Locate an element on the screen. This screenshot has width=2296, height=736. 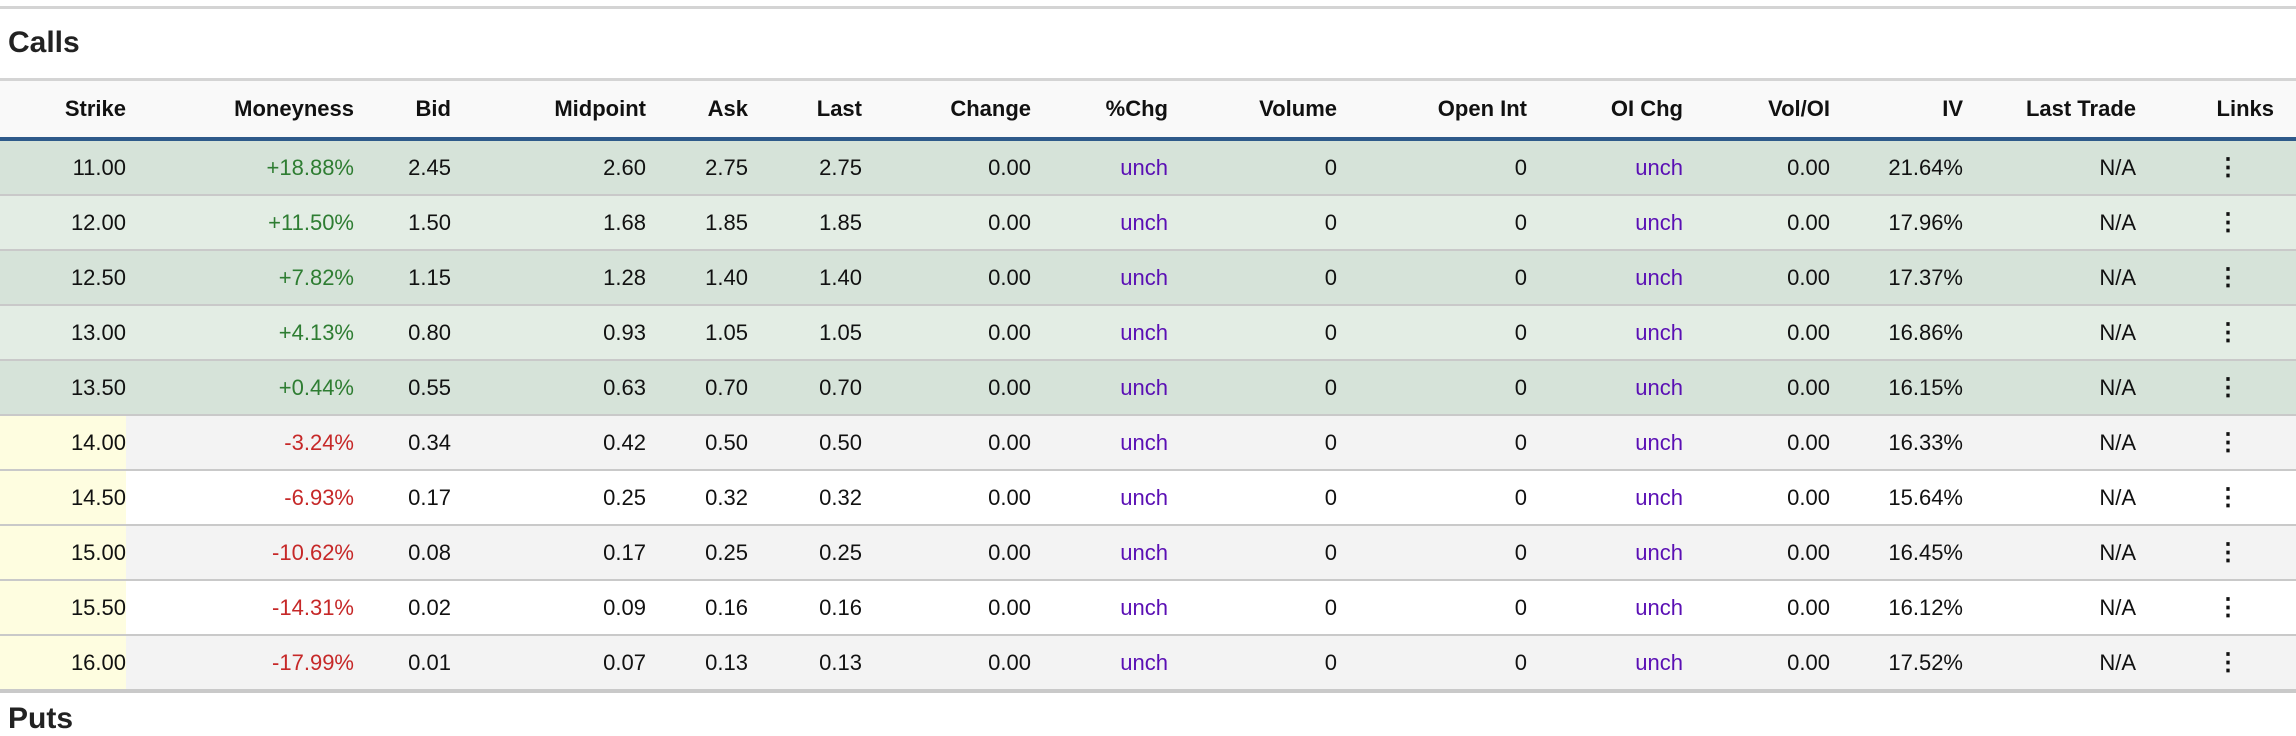
ask-cell: 1.85 is located at coordinates (726, 222).